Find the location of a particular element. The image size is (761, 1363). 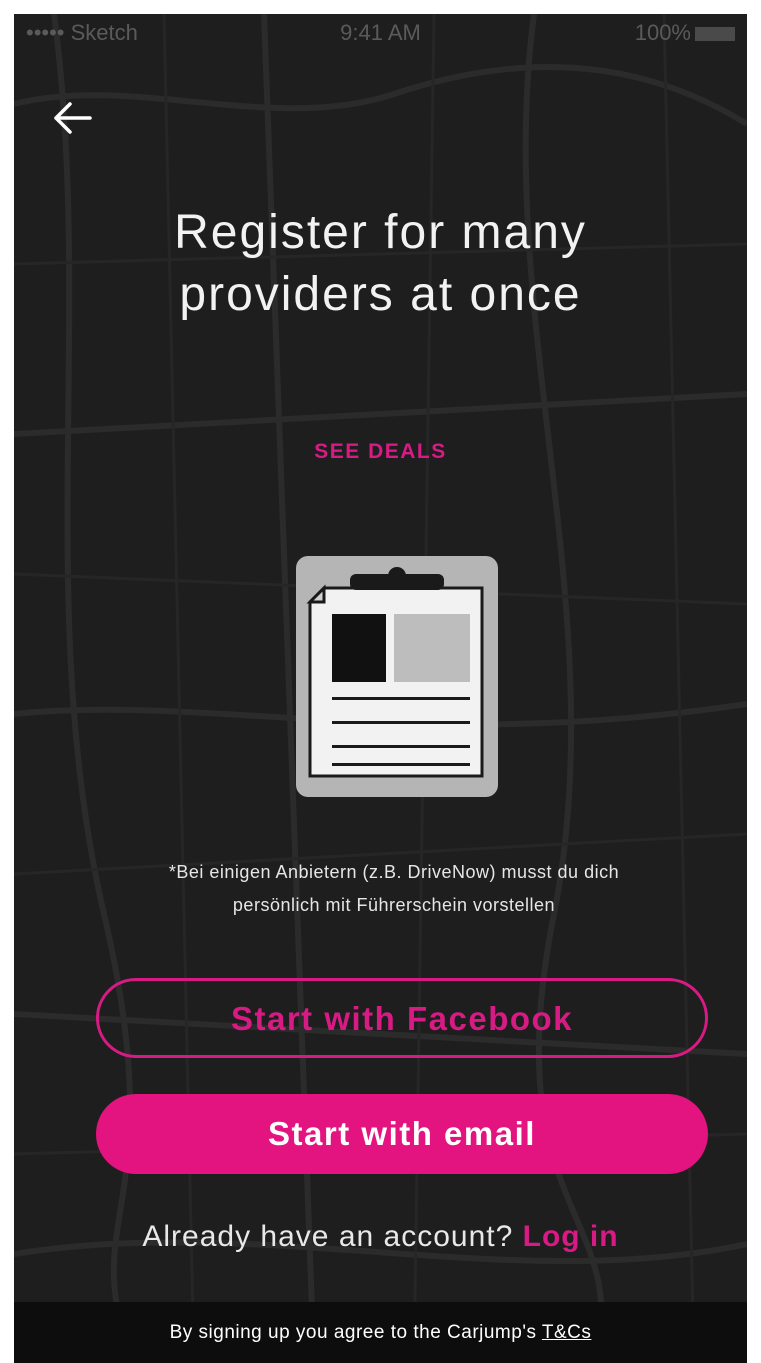

page-title: Register for many providers at once is located at coordinates (380, 264).